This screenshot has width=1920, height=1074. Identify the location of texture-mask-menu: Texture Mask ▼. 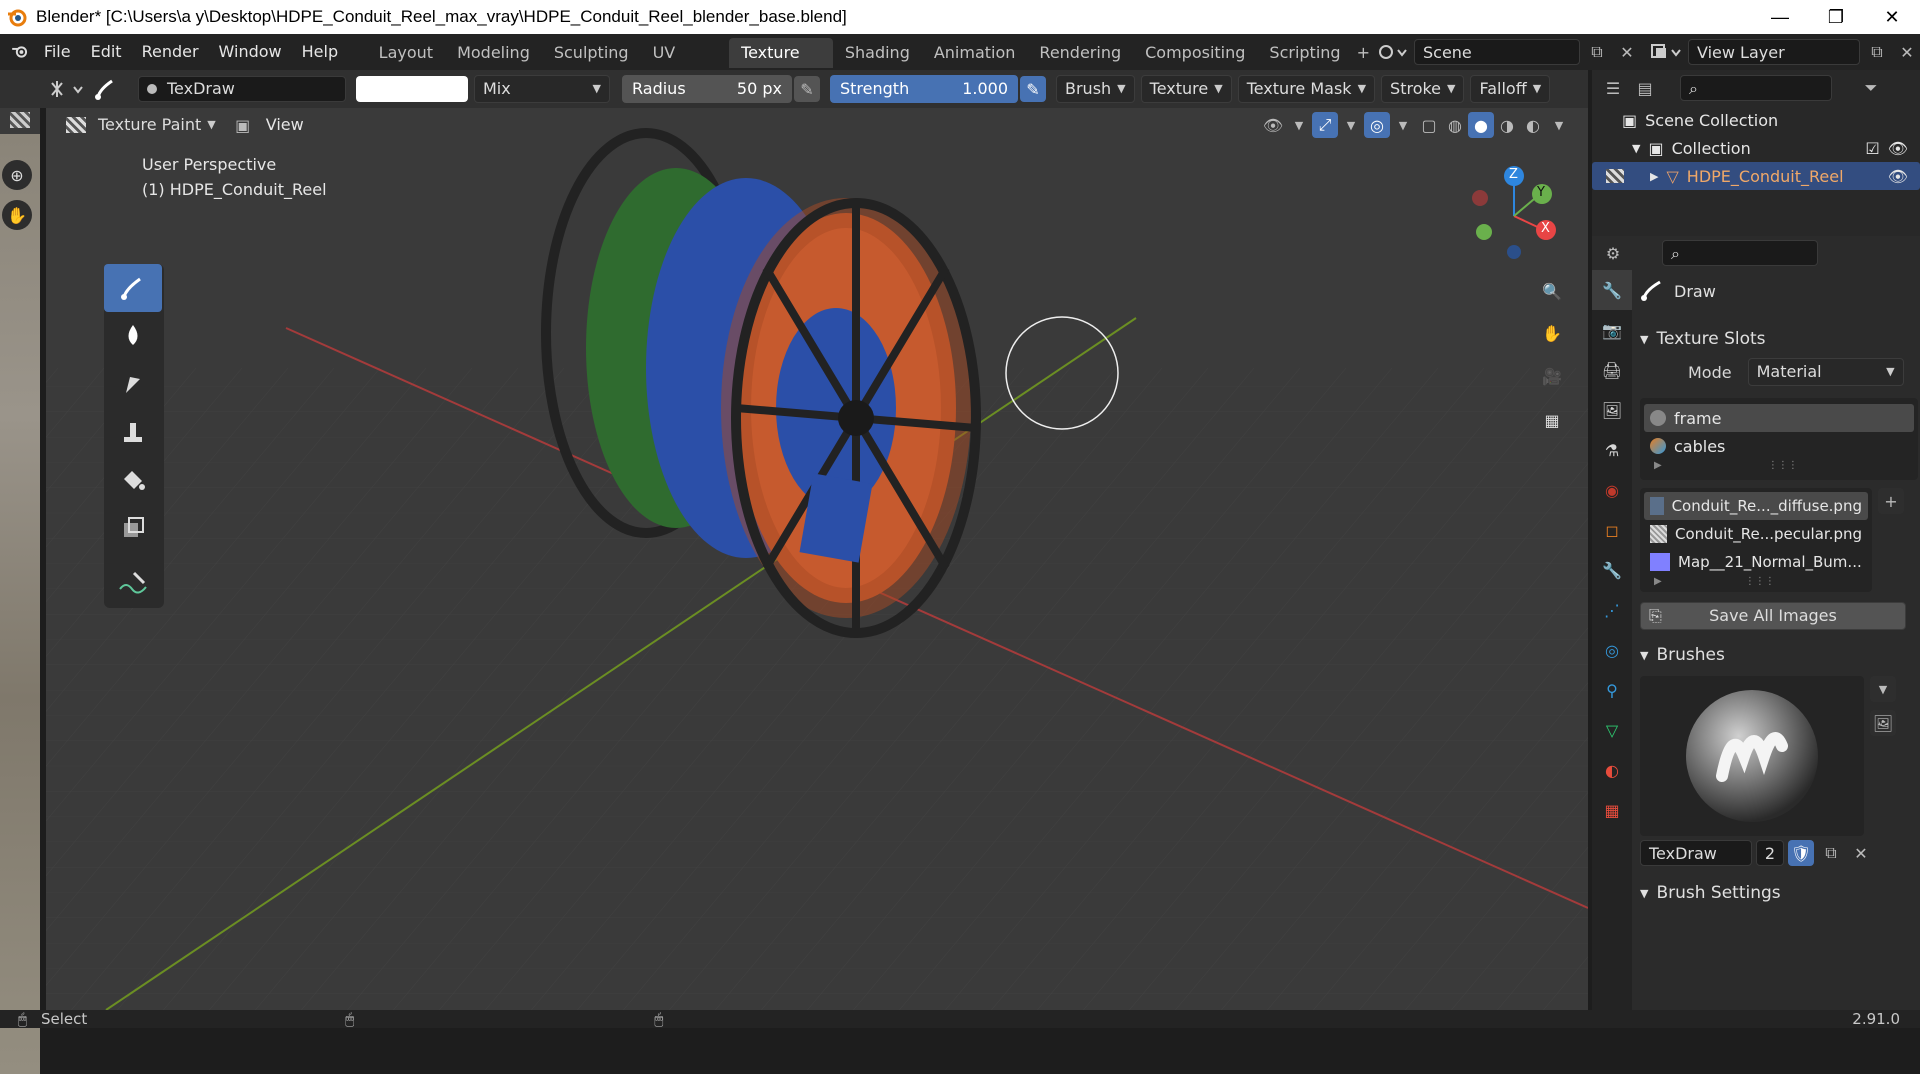
(1306, 89).